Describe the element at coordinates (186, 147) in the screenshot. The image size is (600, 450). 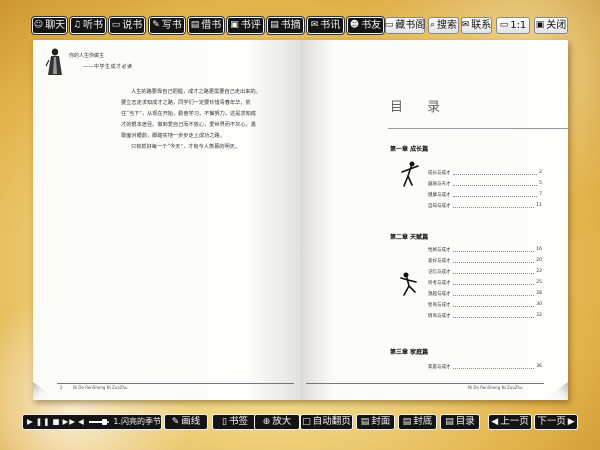
I see `paragraph: 只有抓好每一个“今天”，才有今人羡慕的明天。` at that location.